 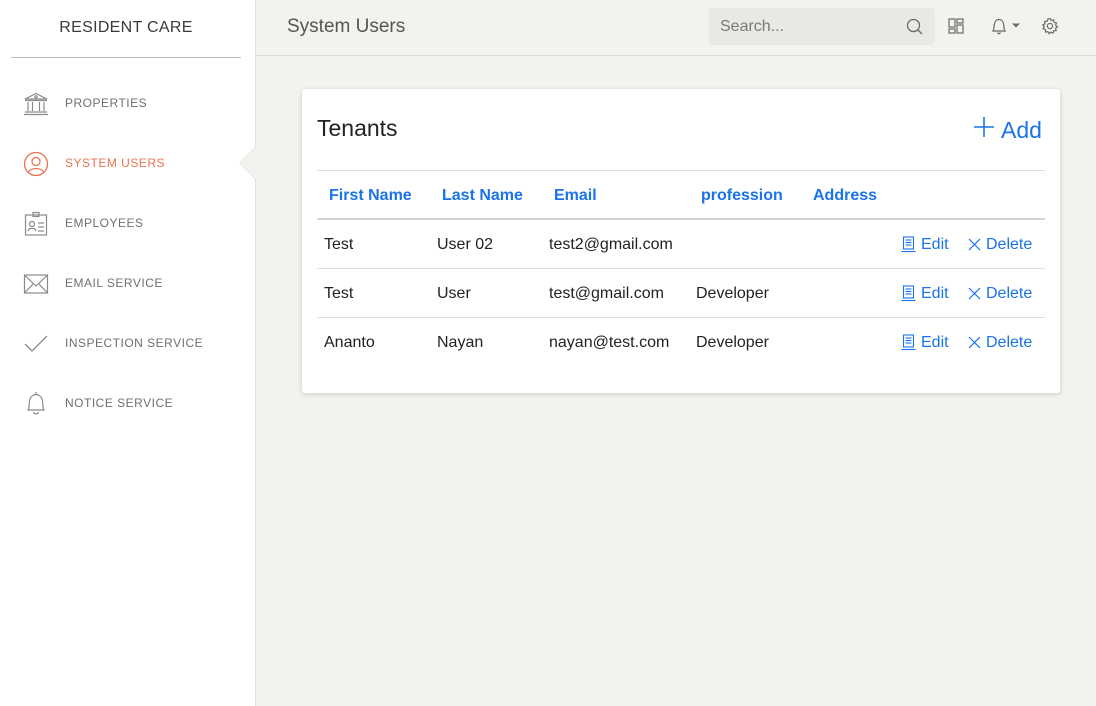 What do you see at coordinates (454, 293) in the screenshot?
I see `cell-last-name: User` at bounding box center [454, 293].